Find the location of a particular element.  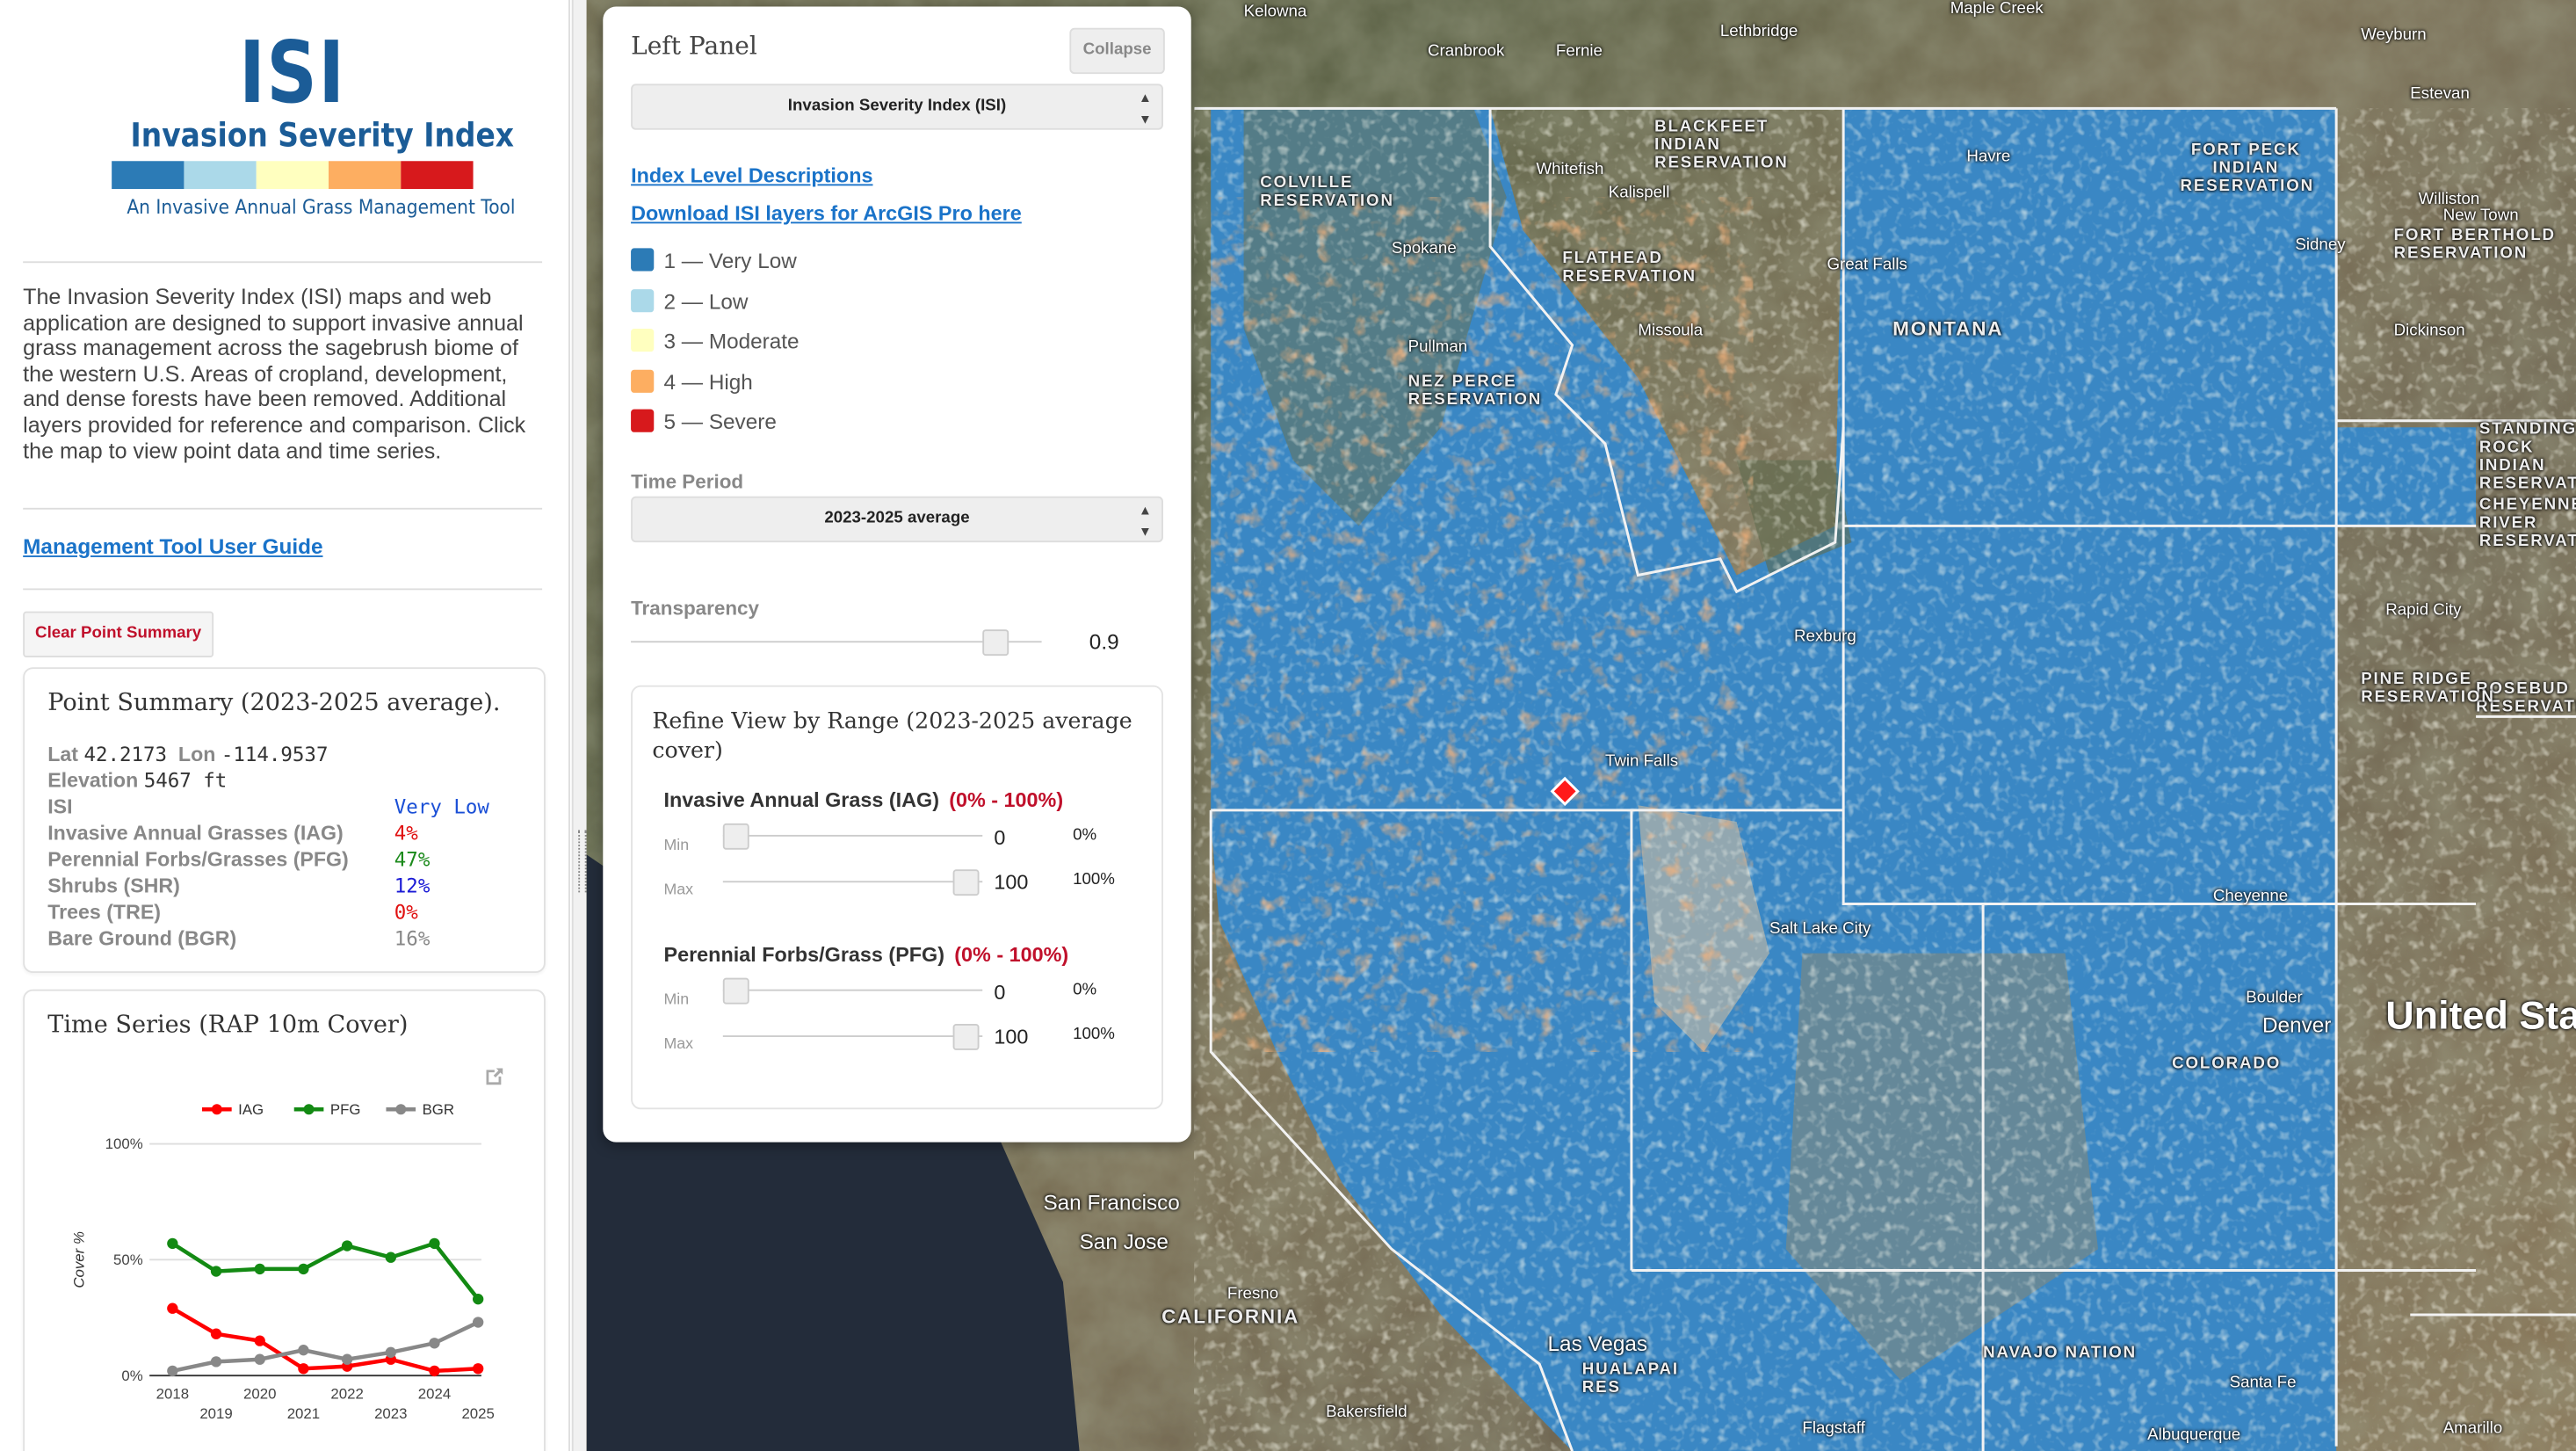

map-label: San Francisco is located at coordinates (1111, 1202).